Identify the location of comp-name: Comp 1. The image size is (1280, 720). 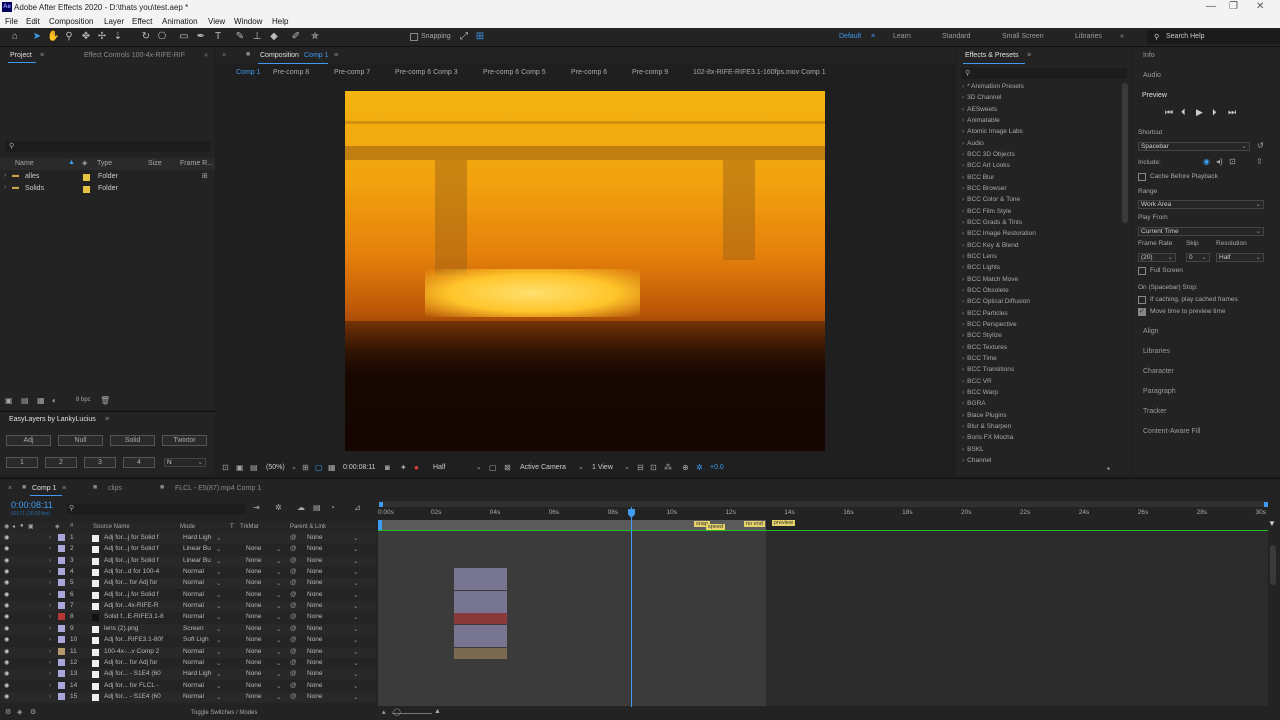
(316, 55).